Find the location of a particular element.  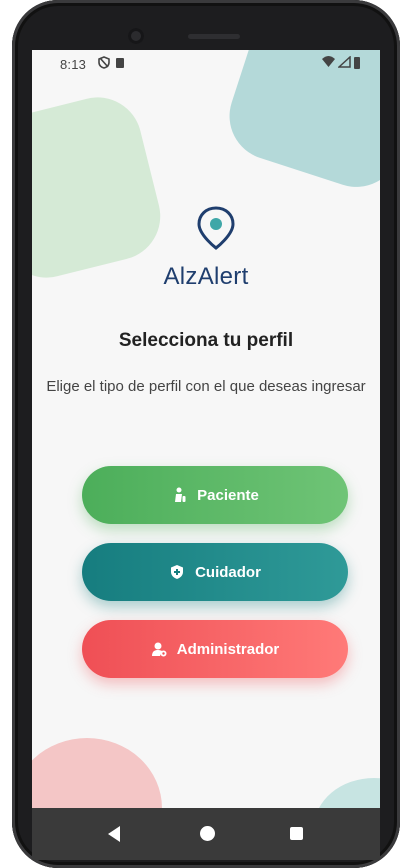

decor-blob-bottom-right is located at coordinates (347, 793).